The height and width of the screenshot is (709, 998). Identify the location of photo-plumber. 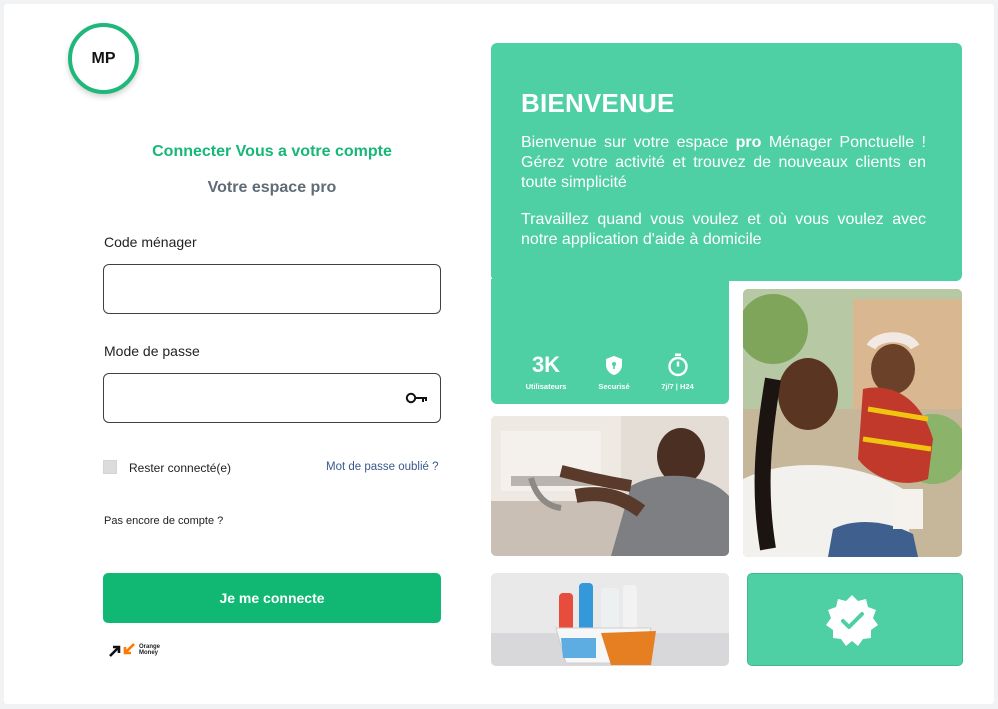
(610, 486).